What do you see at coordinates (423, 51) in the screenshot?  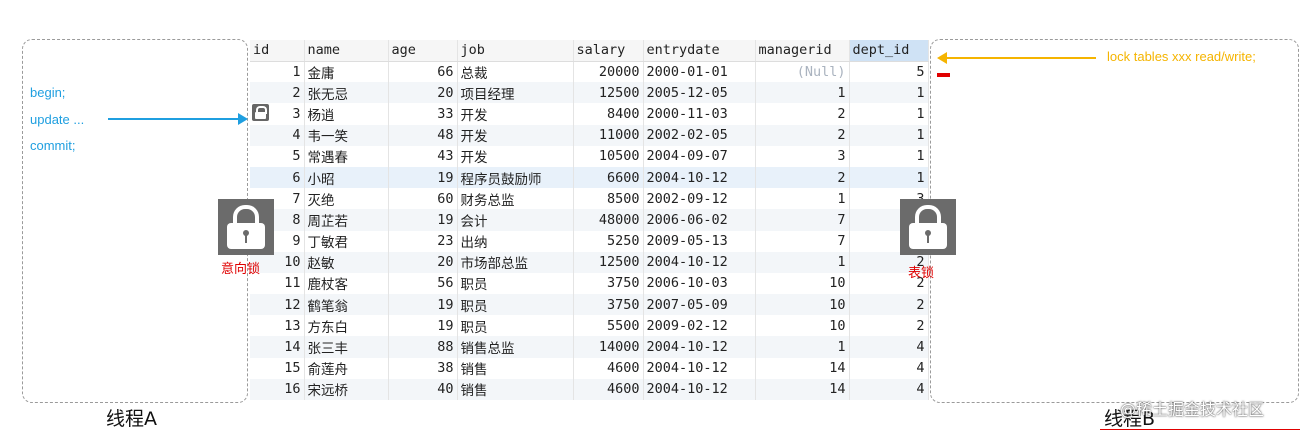 I see `column-header-age: age` at bounding box center [423, 51].